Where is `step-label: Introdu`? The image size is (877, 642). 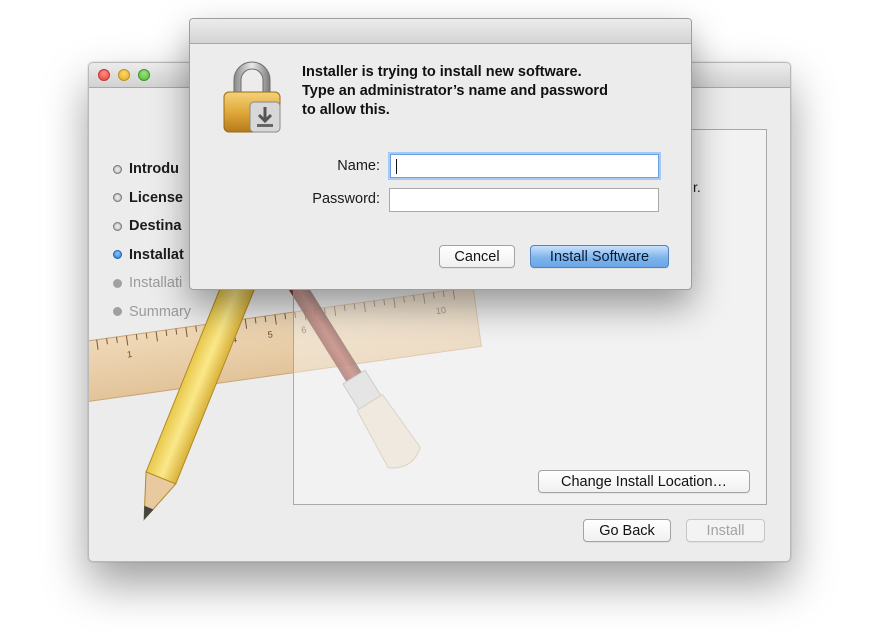
step-label: Introdu is located at coordinates (154, 169).